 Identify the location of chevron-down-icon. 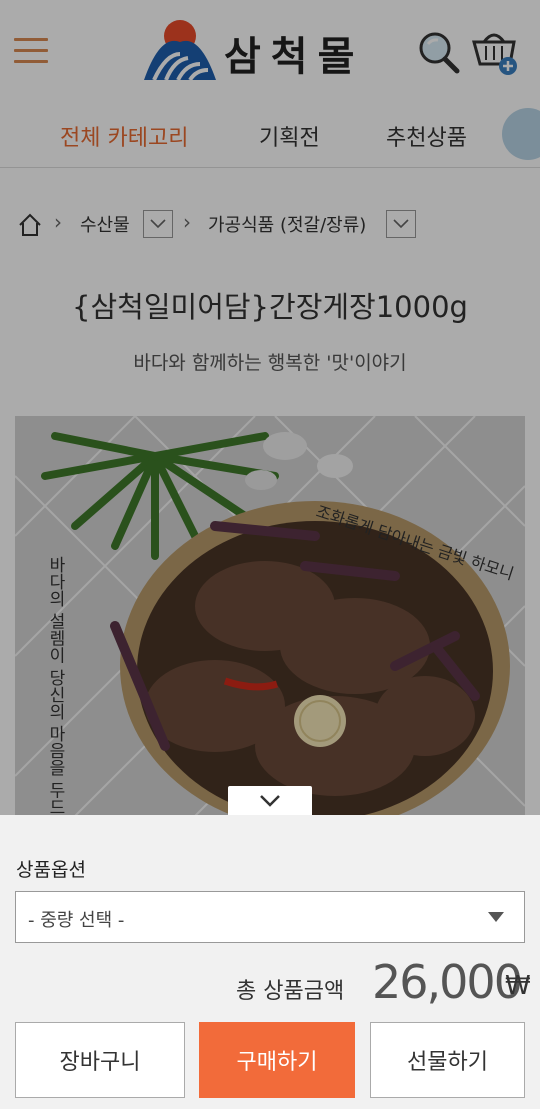
(270, 801).